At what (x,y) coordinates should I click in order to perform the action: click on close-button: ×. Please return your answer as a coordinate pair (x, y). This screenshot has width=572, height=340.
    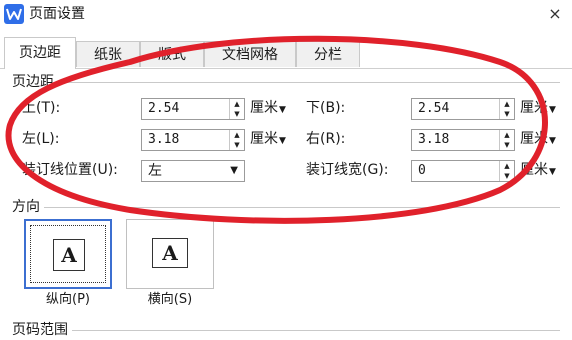
    Looking at the image, I should click on (555, 14).